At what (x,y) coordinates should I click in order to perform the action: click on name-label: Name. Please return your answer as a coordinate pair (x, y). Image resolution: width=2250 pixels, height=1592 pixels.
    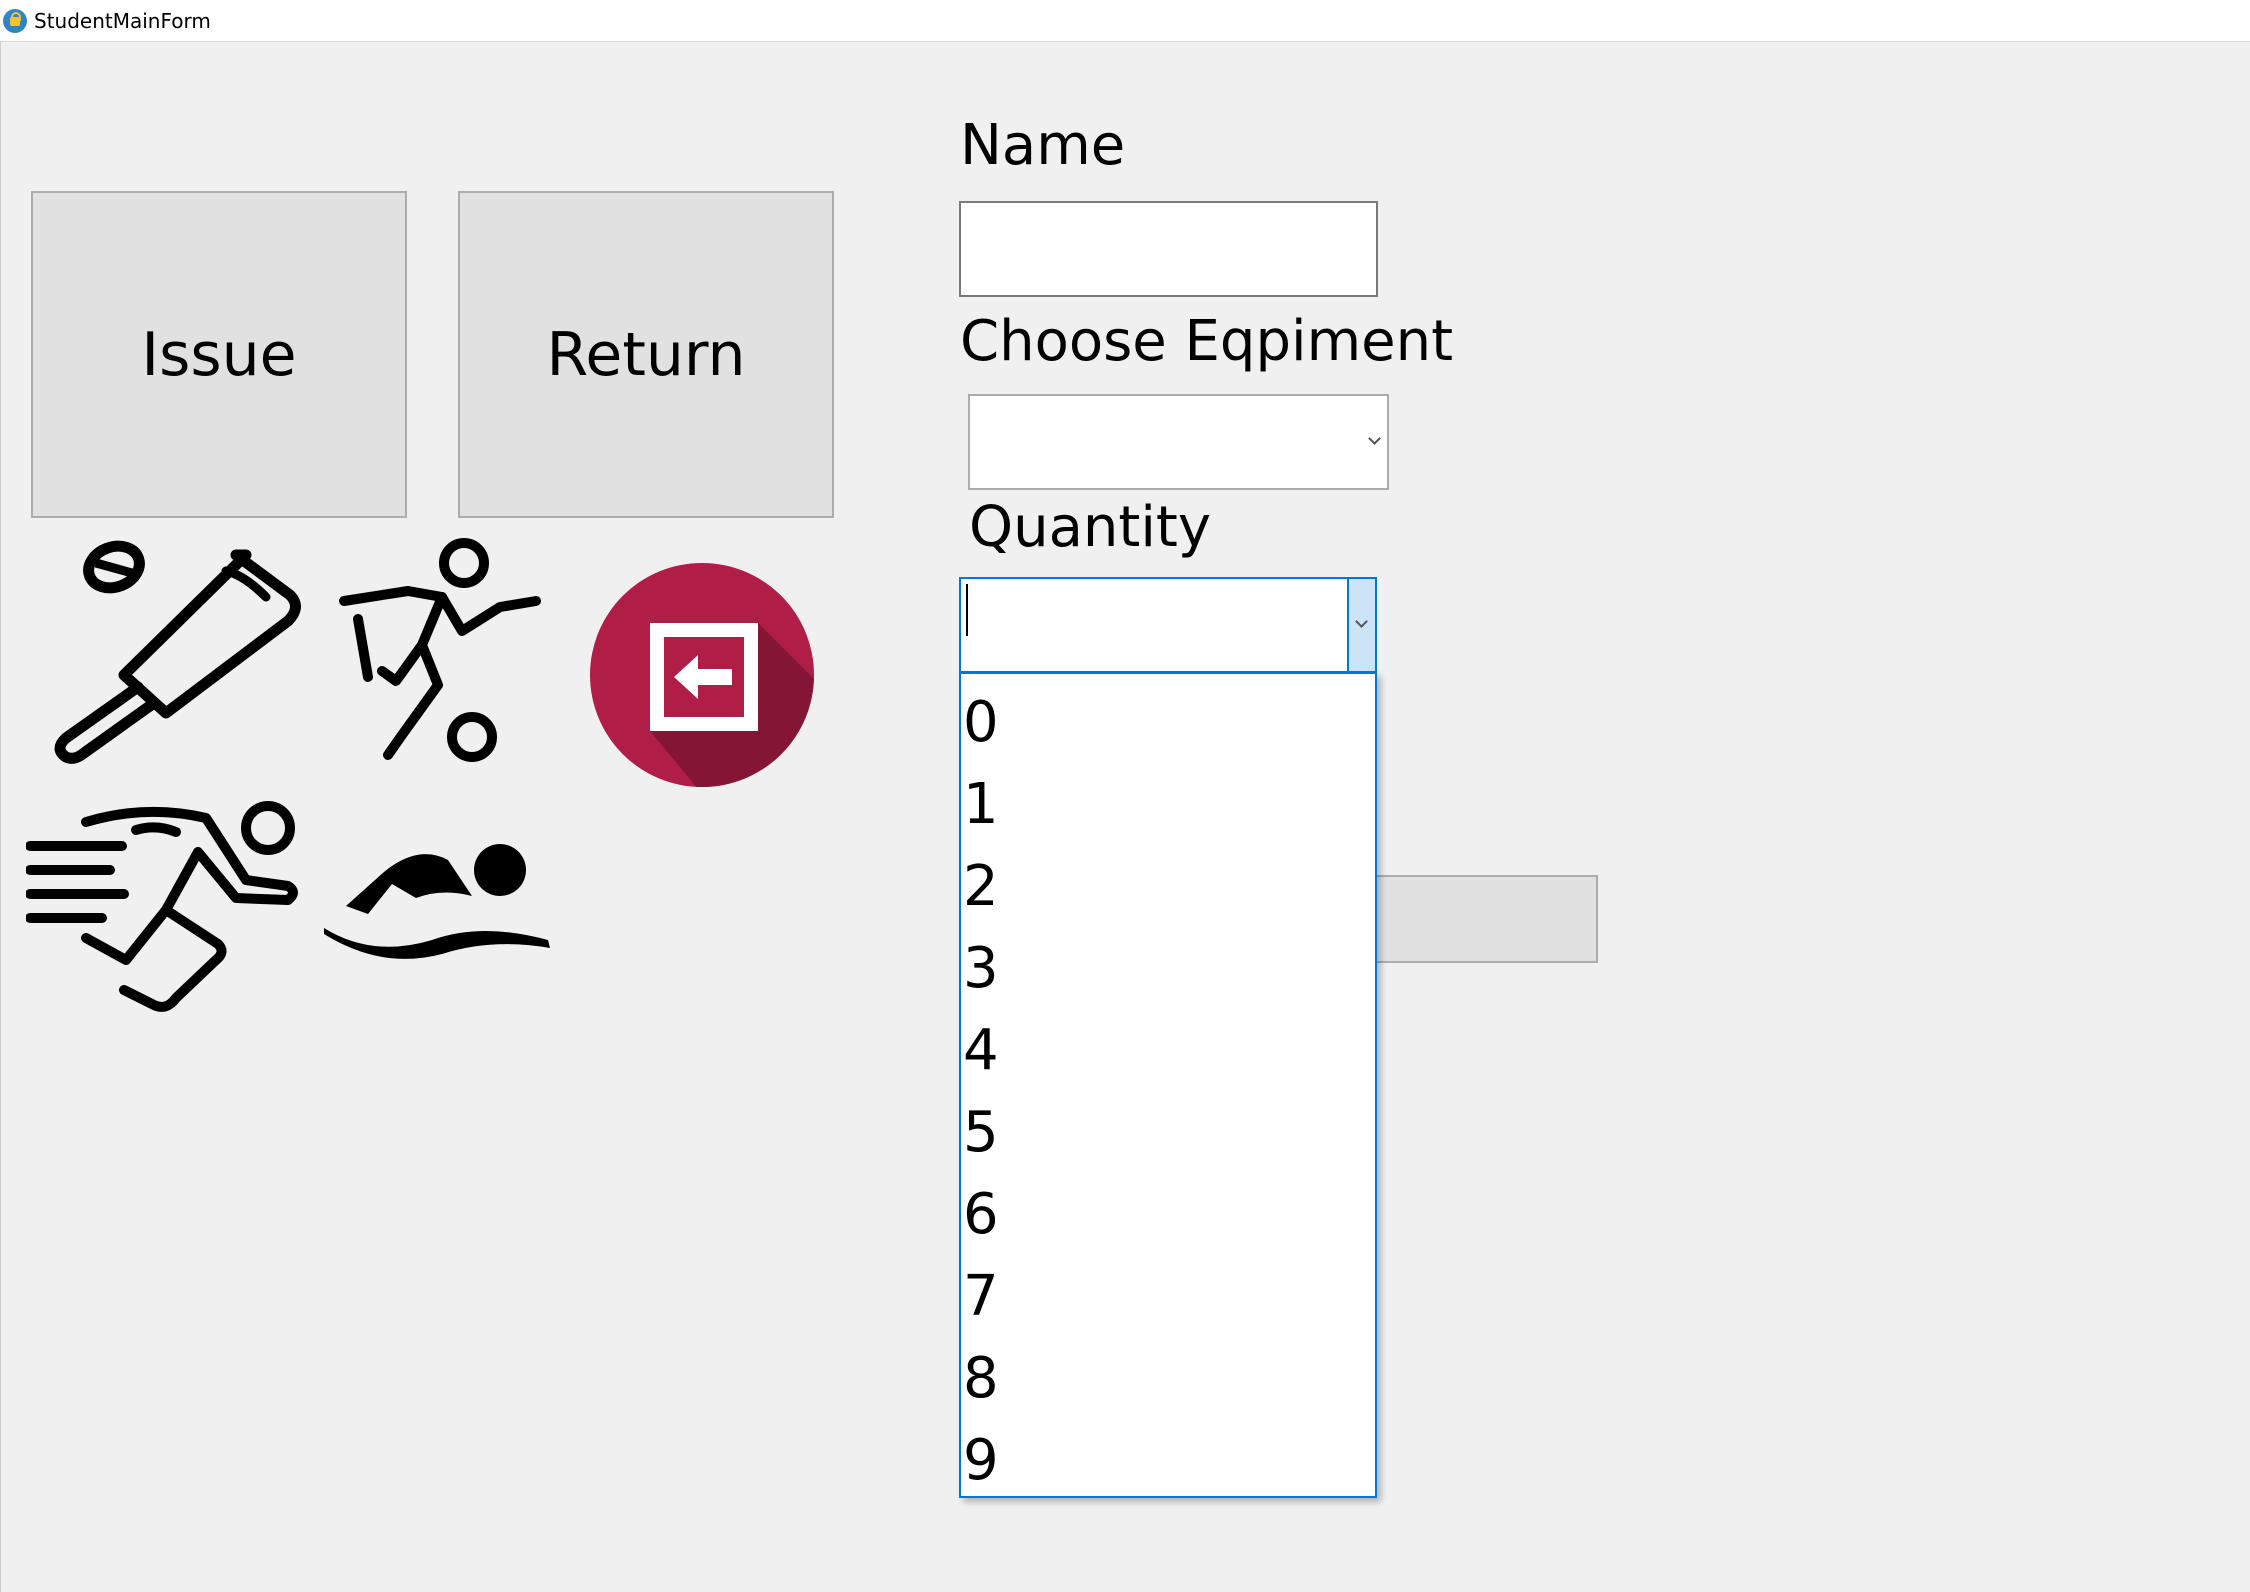
    Looking at the image, I should click on (1043, 145).